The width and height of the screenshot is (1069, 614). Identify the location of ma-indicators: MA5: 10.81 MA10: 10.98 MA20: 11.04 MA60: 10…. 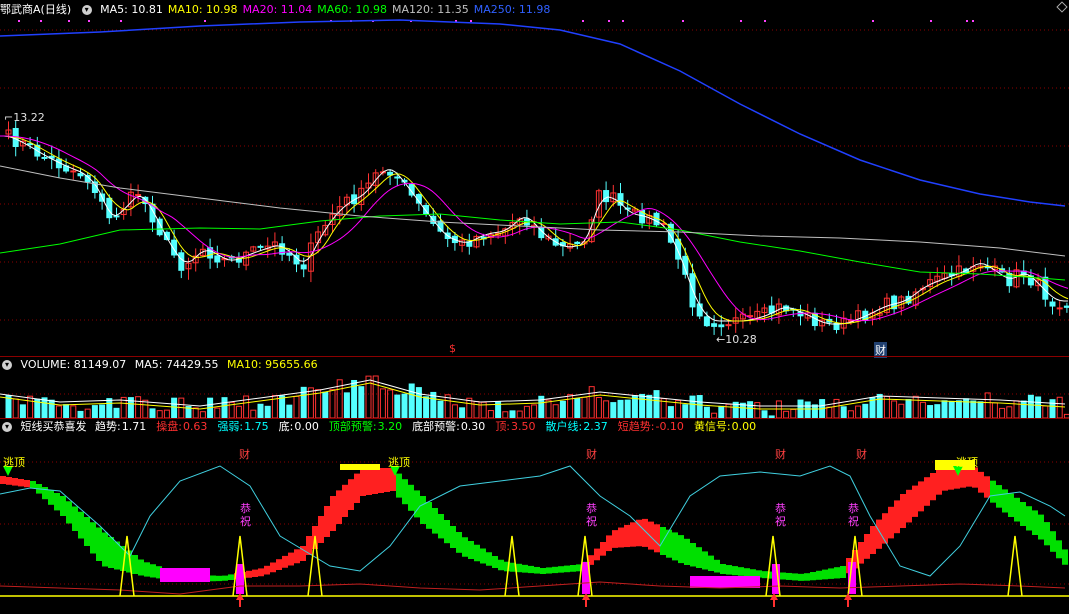
(327, 9).